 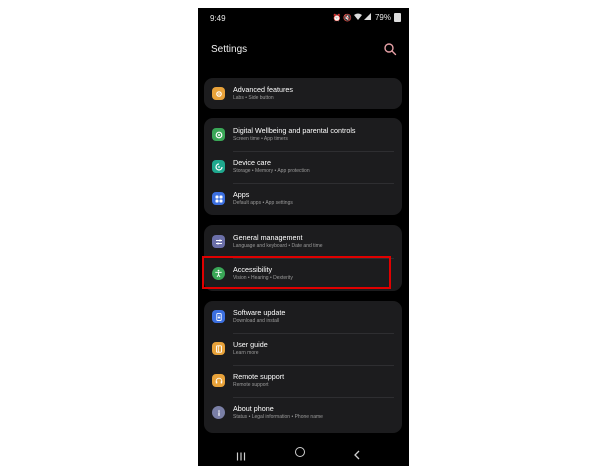 I want to click on settings-item-software-update: Software update Download and install, so click(x=303, y=317).